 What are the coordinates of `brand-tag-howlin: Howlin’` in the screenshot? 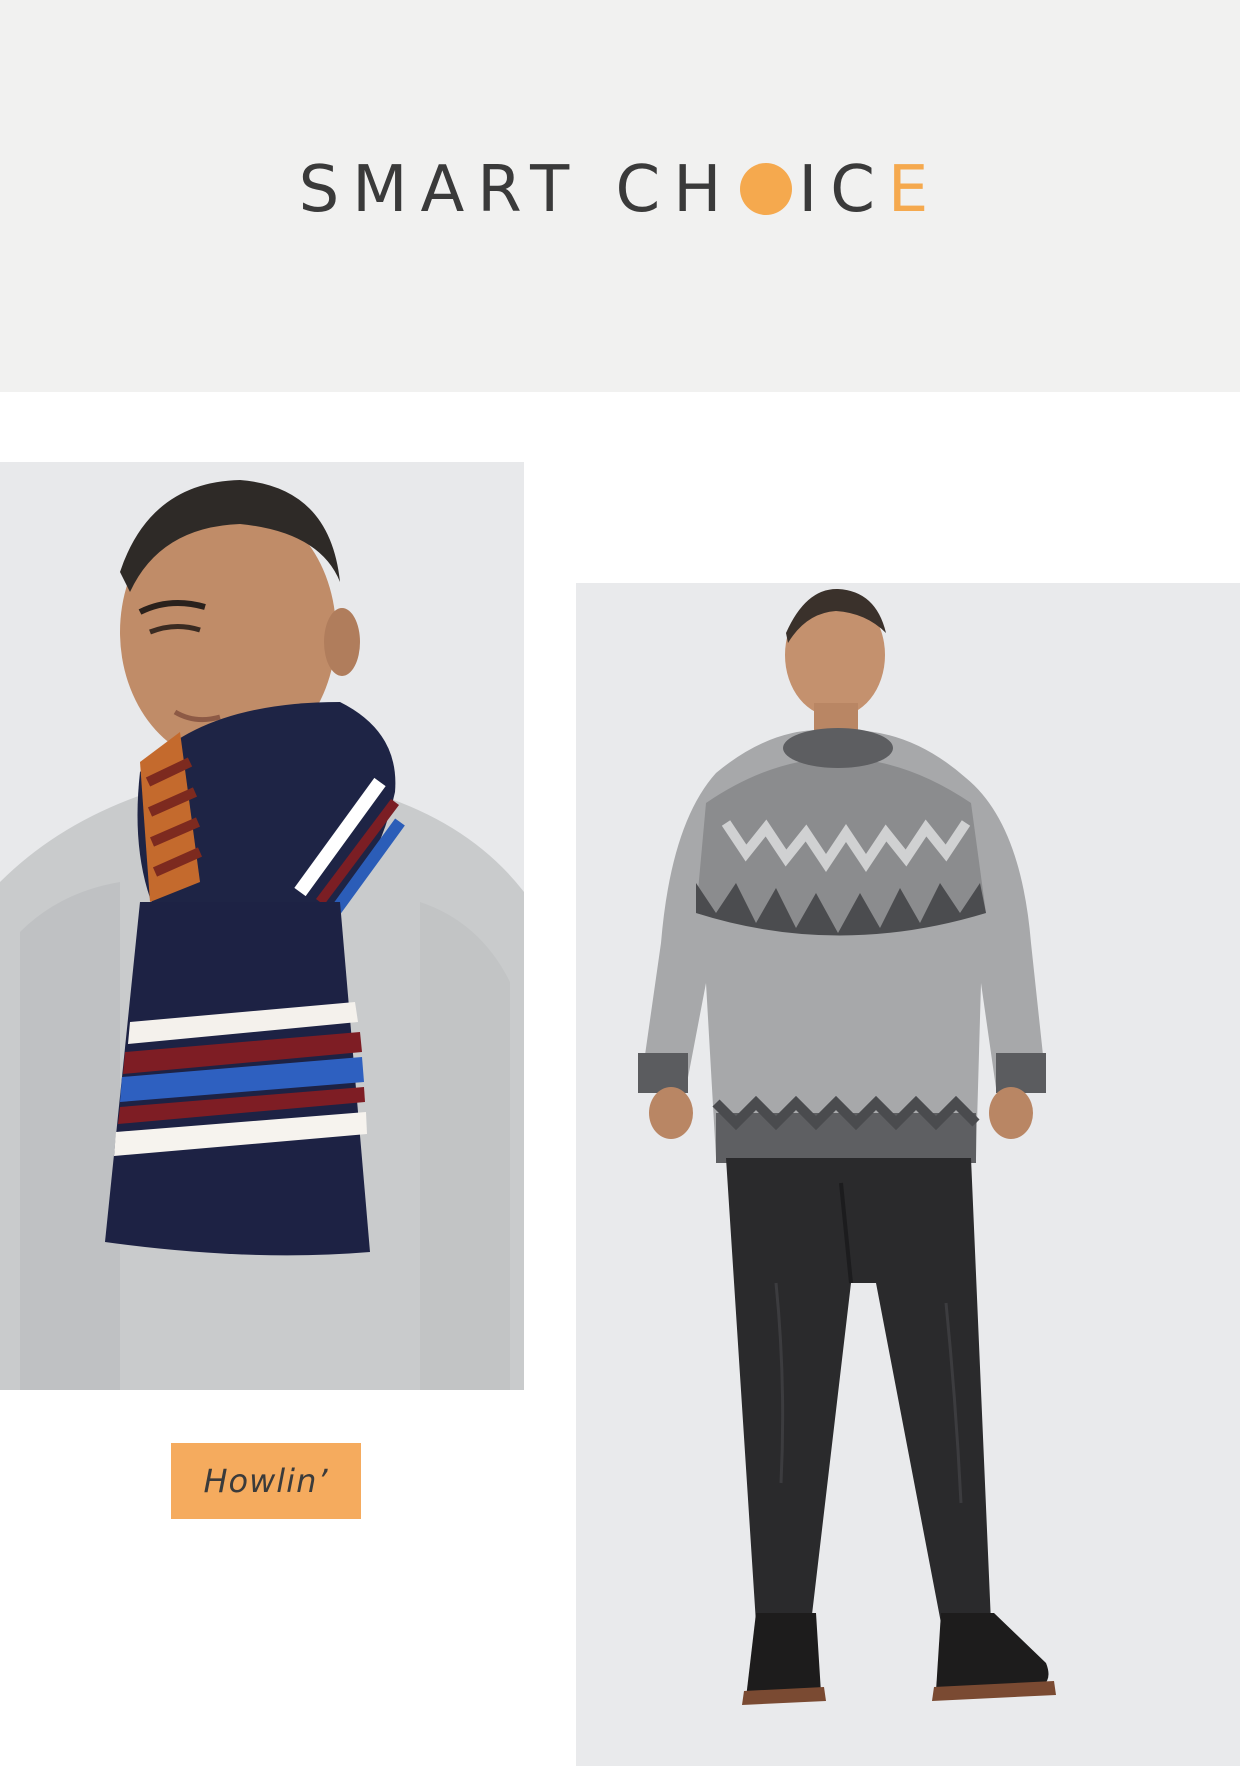 It's located at (266, 1481).